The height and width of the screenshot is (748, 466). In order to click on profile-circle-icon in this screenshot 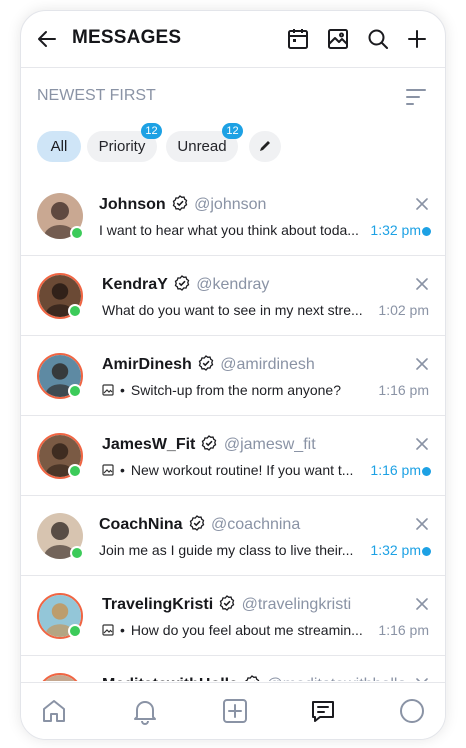, I will do `click(412, 711)`.